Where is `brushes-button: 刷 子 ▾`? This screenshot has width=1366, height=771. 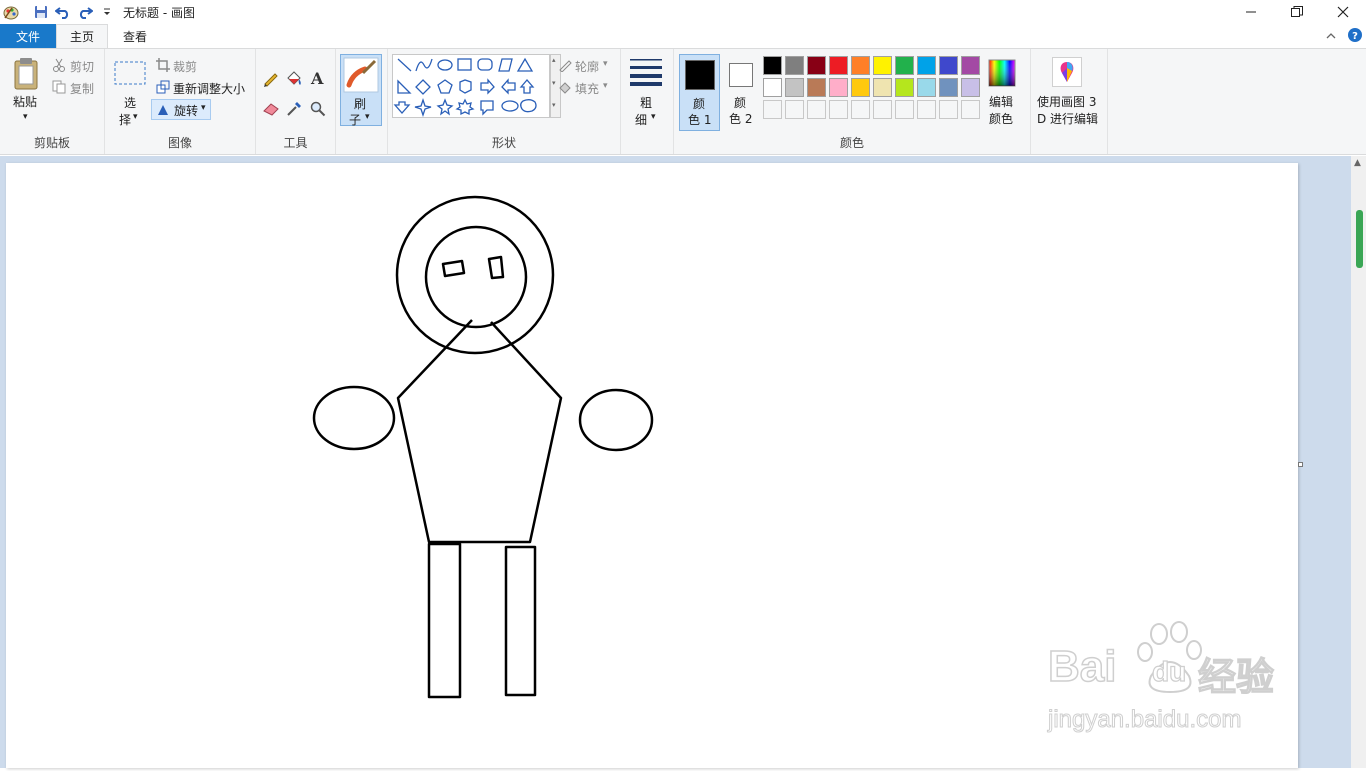
brushes-button: 刷 子 ▾ is located at coordinates (361, 90).